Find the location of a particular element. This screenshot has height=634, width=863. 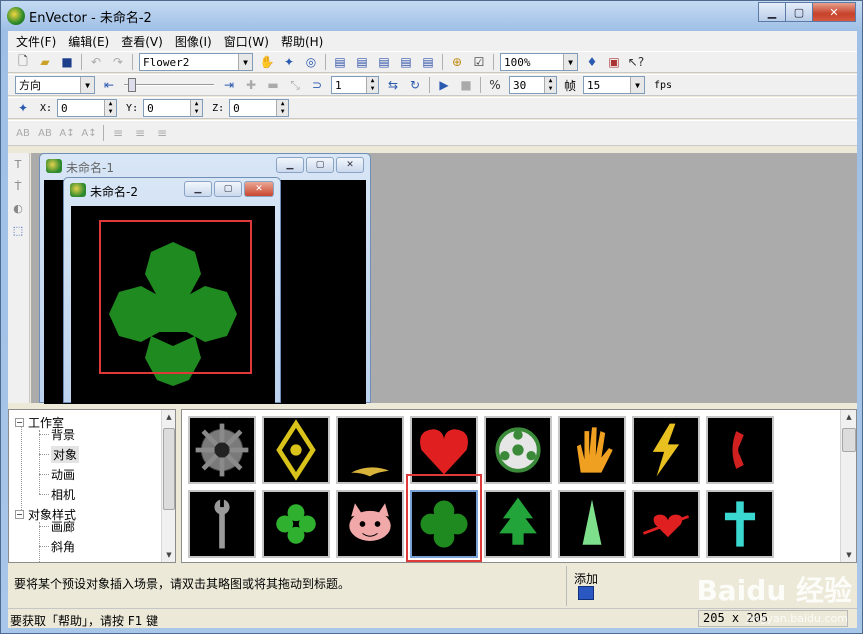

undo-icon: ↶ is located at coordinates (96, 62).